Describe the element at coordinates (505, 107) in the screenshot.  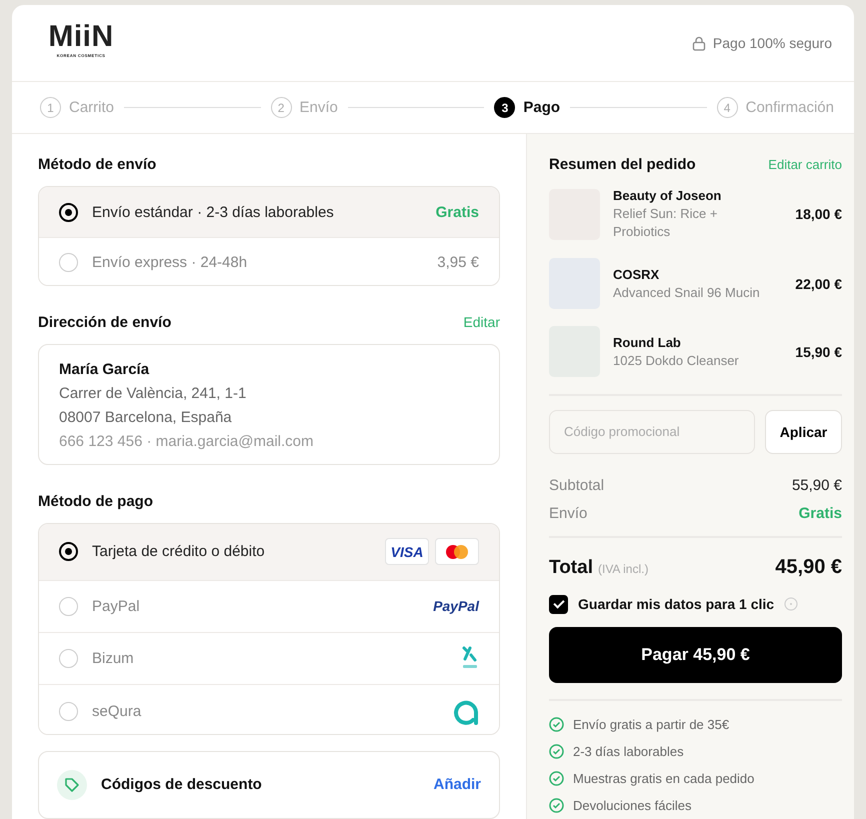
I see `step-number: 3` at that location.